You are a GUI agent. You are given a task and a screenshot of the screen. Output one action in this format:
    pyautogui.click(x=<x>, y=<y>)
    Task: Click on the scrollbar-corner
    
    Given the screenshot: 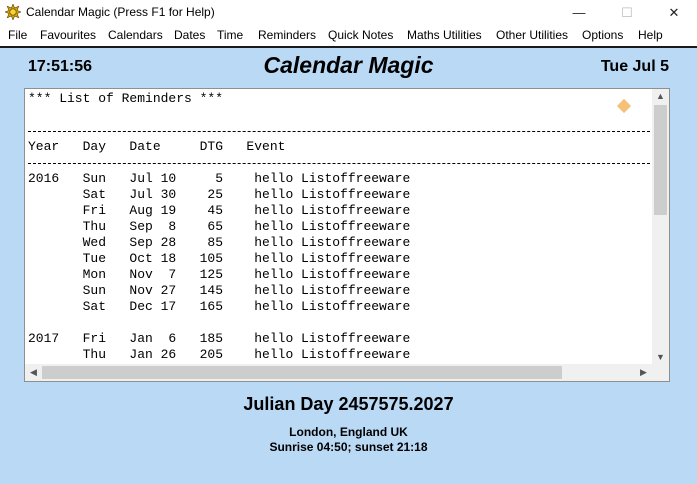 What is the action you would take?
    pyautogui.click(x=660, y=372)
    